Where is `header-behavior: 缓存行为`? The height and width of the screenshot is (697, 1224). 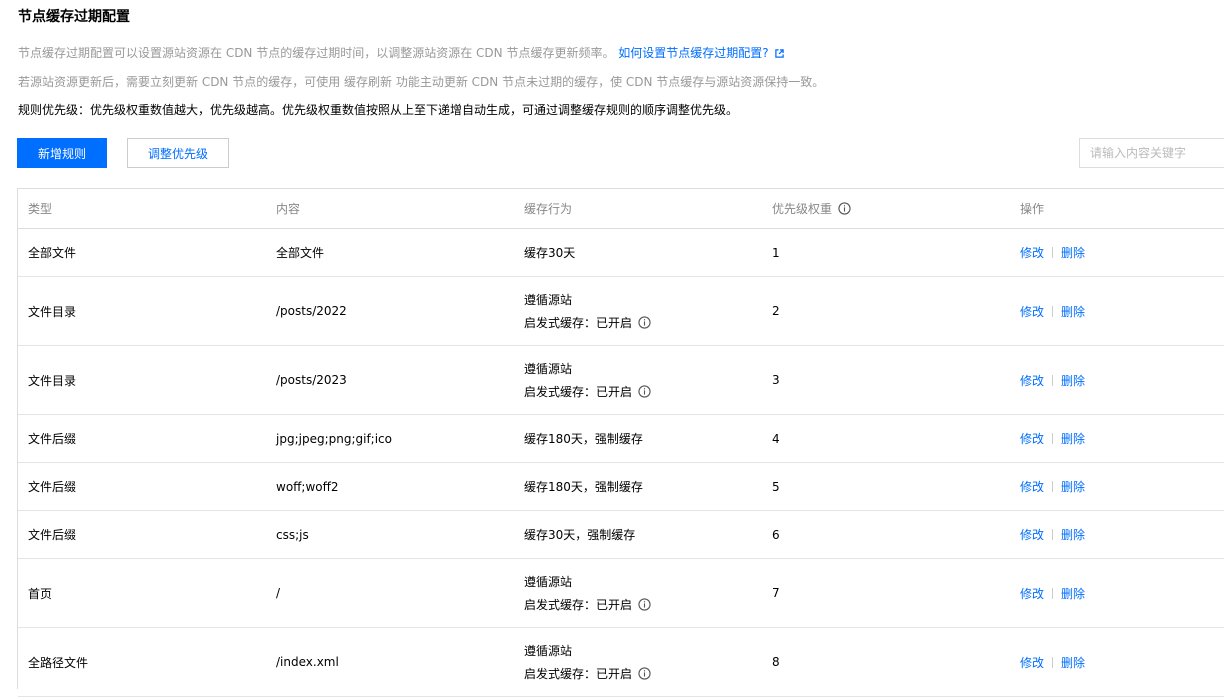 header-behavior: 缓存行为 is located at coordinates (548, 209).